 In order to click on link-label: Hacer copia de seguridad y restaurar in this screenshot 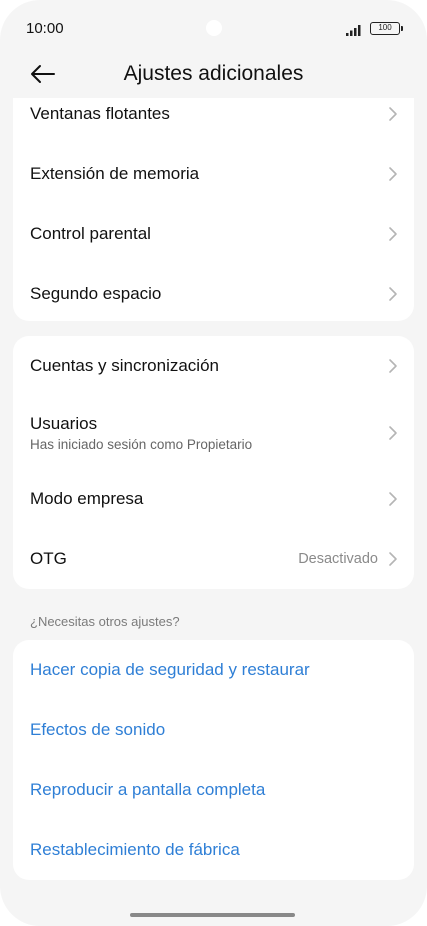, I will do `click(170, 669)`.